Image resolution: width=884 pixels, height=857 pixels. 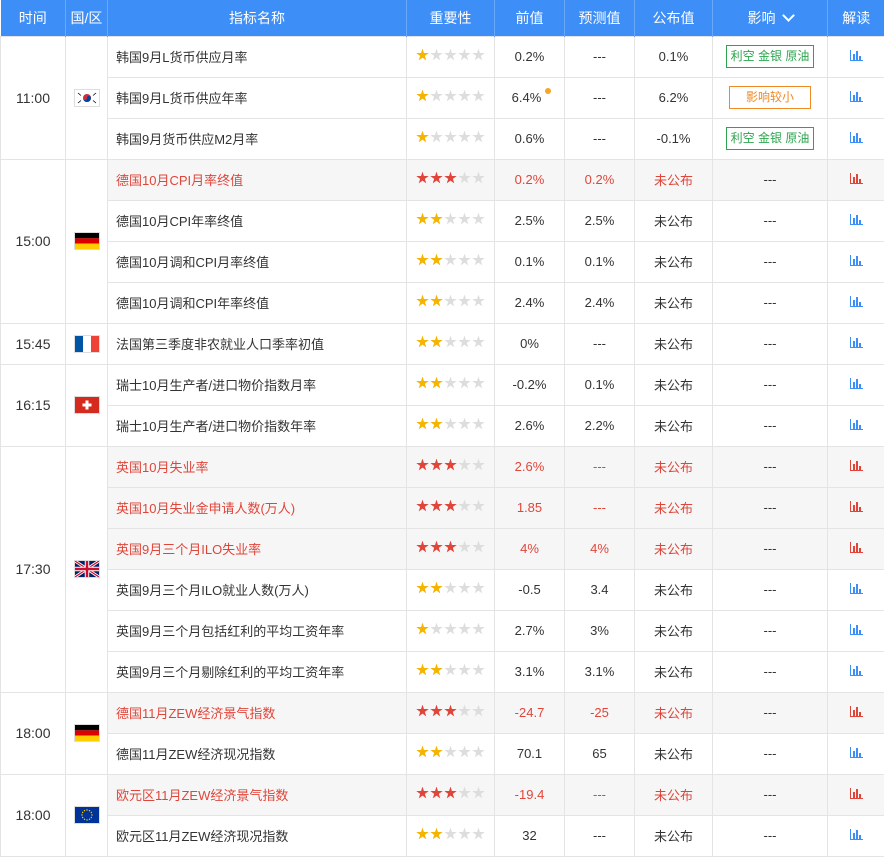 What do you see at coordinates (86, 405) in the screenshot?
I see `ch-flag-icon` at bounding box center [86, 405].